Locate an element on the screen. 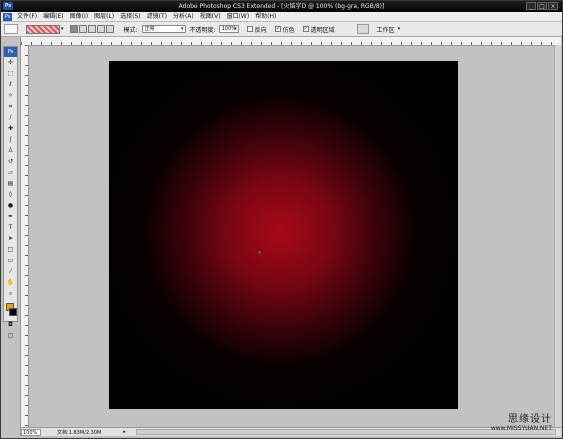 This screenshot has width=563, height=439. close-button: × is located at coordinates (553, 6).